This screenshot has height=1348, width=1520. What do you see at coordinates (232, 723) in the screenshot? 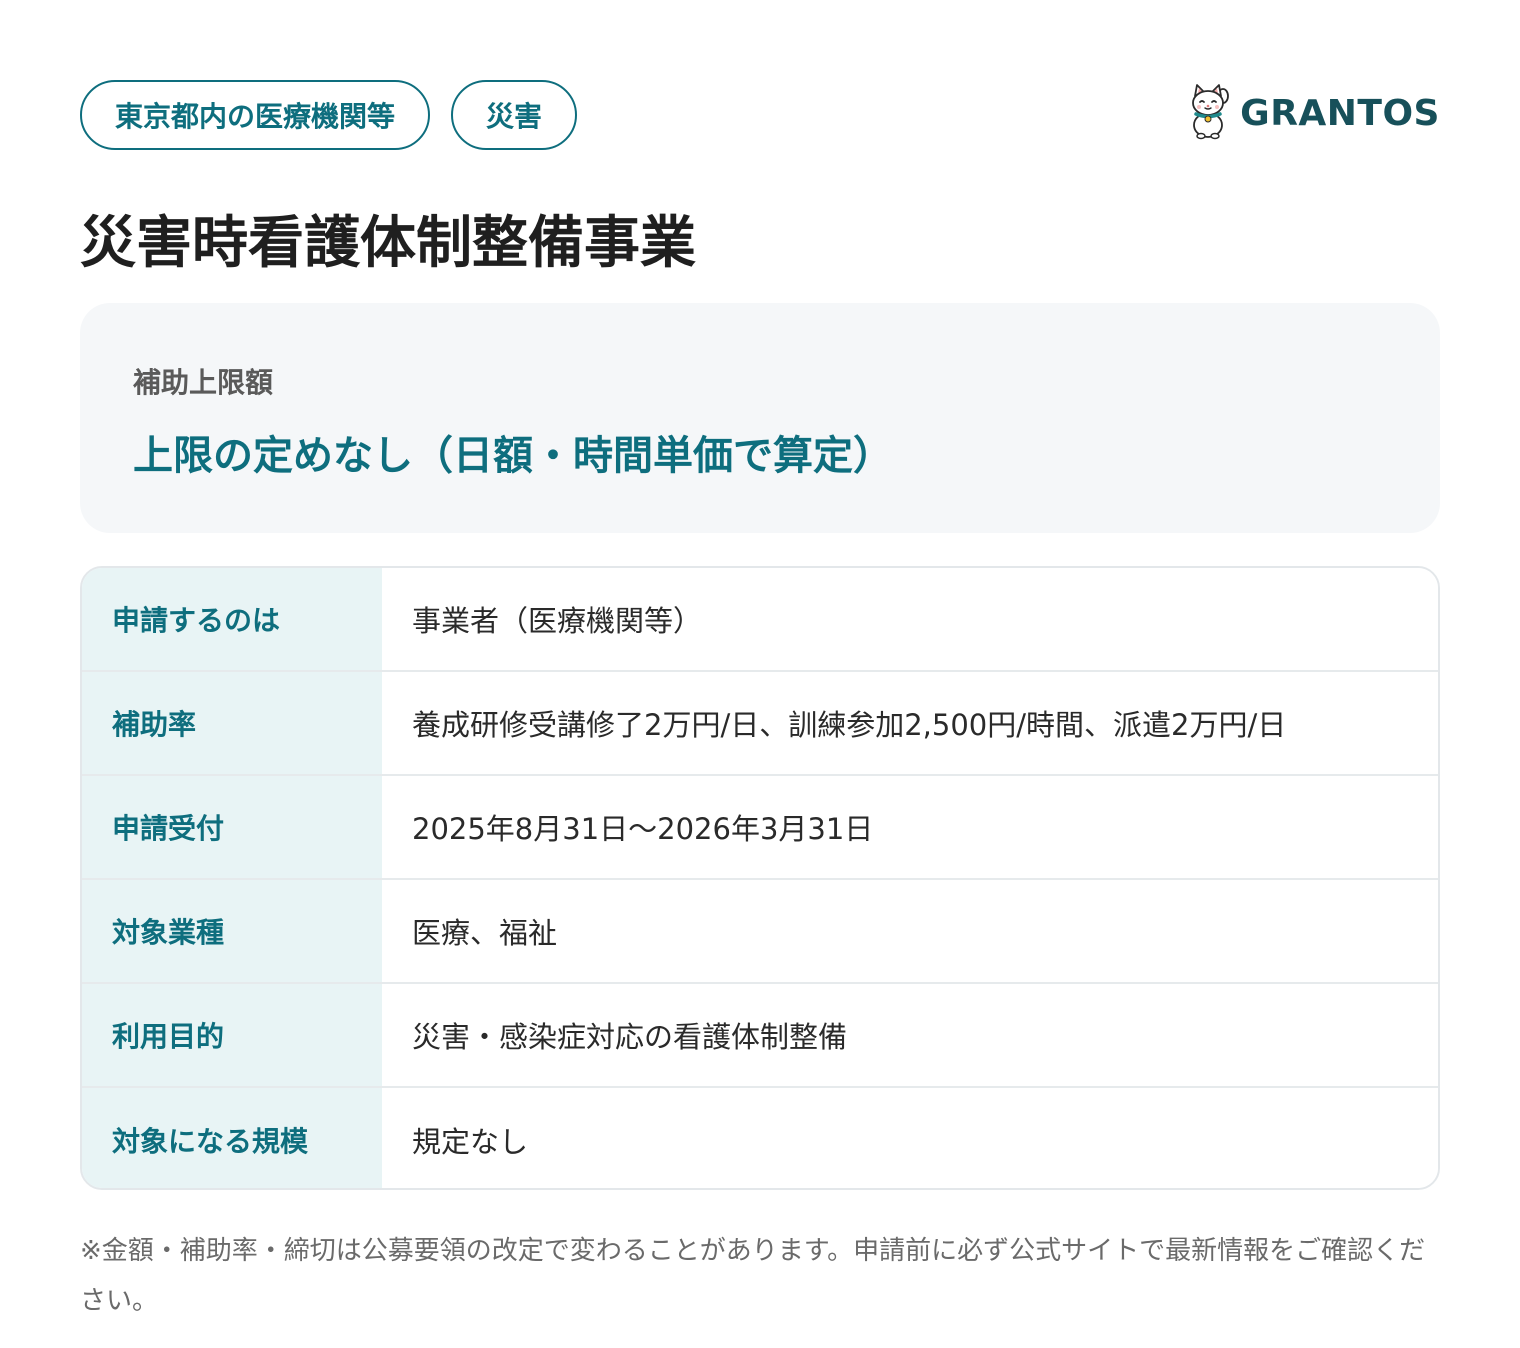
I see `row-label: 補助率` at bounding box center [232, 723].